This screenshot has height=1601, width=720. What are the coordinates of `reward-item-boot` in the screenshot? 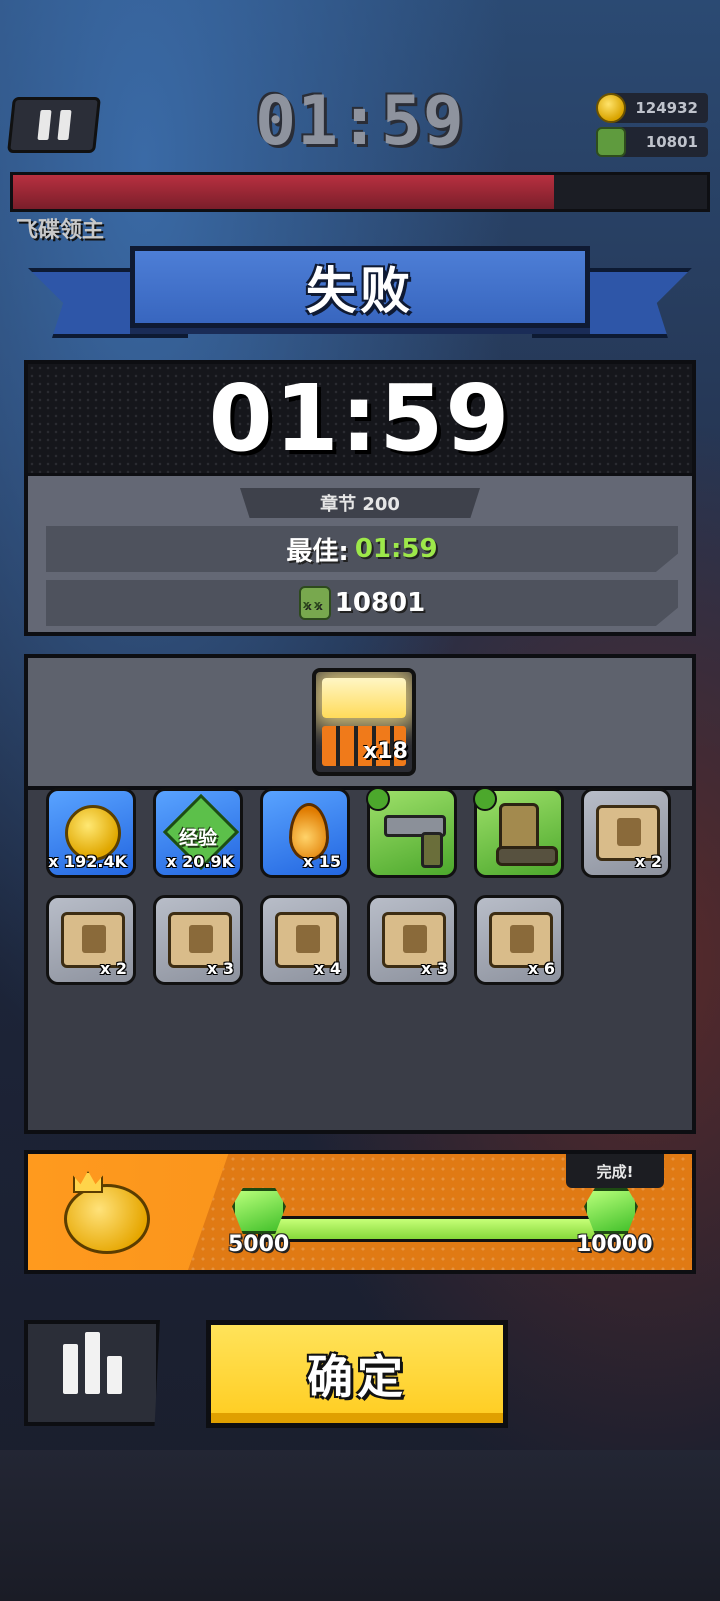 It's located at (518, 832).